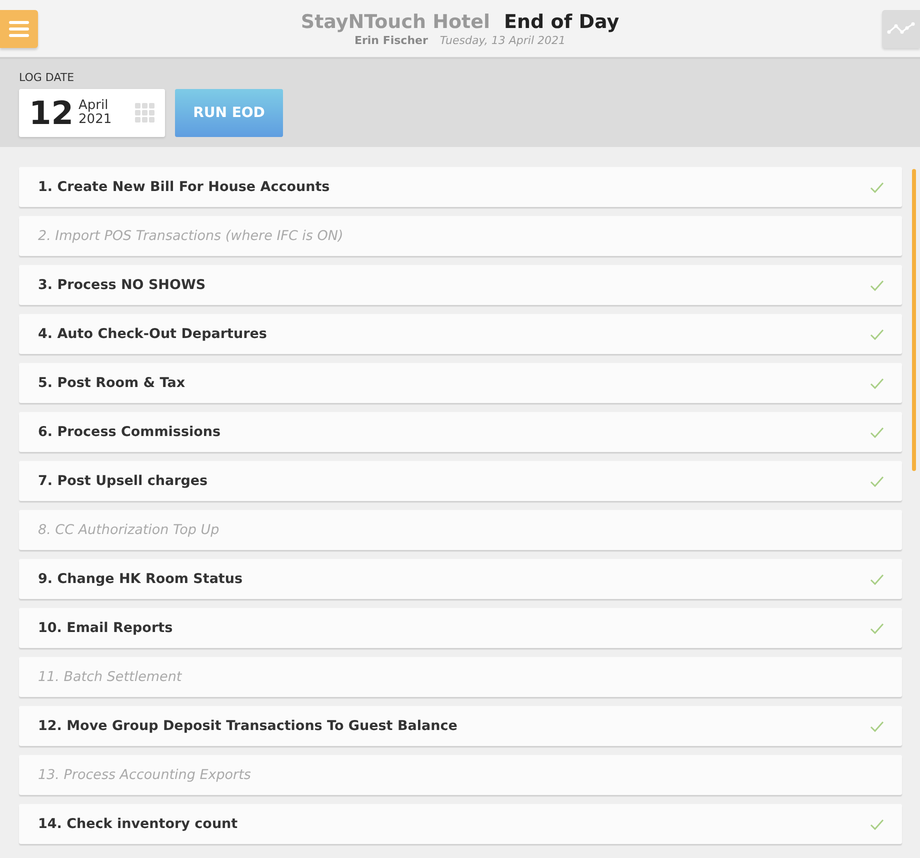 The width and height of the screenshot is (920, 858). Describe the element at coordinates (184, 187) in the screenshot. I see `step-label: 1. Create New Bill For House Accounts` at that location.